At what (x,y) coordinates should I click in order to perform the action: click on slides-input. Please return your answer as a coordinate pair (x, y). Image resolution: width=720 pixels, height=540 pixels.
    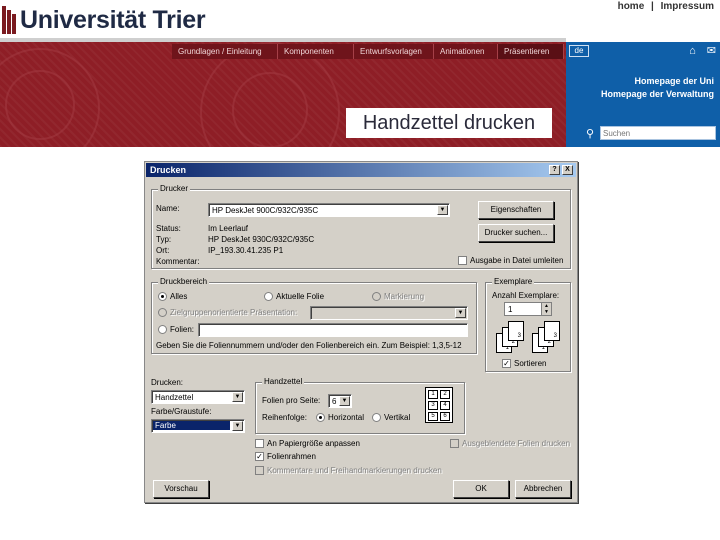
    Looking at the image, I should click on (333, 330).